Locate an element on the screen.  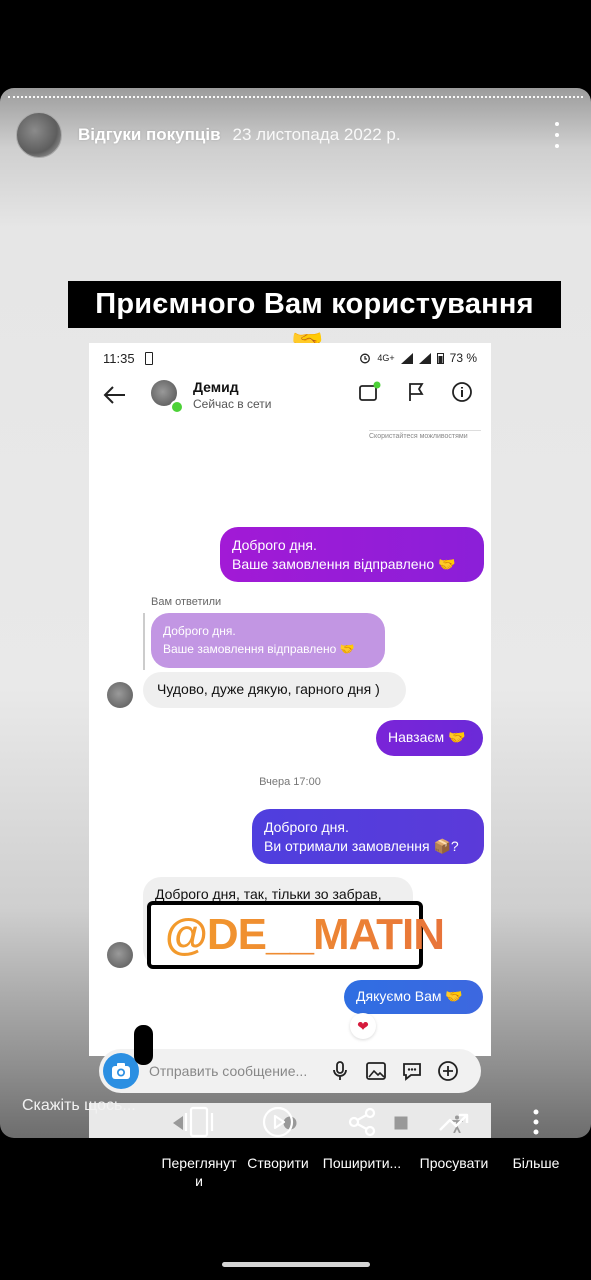
story-options-icon is located at coordinates (557, 135).